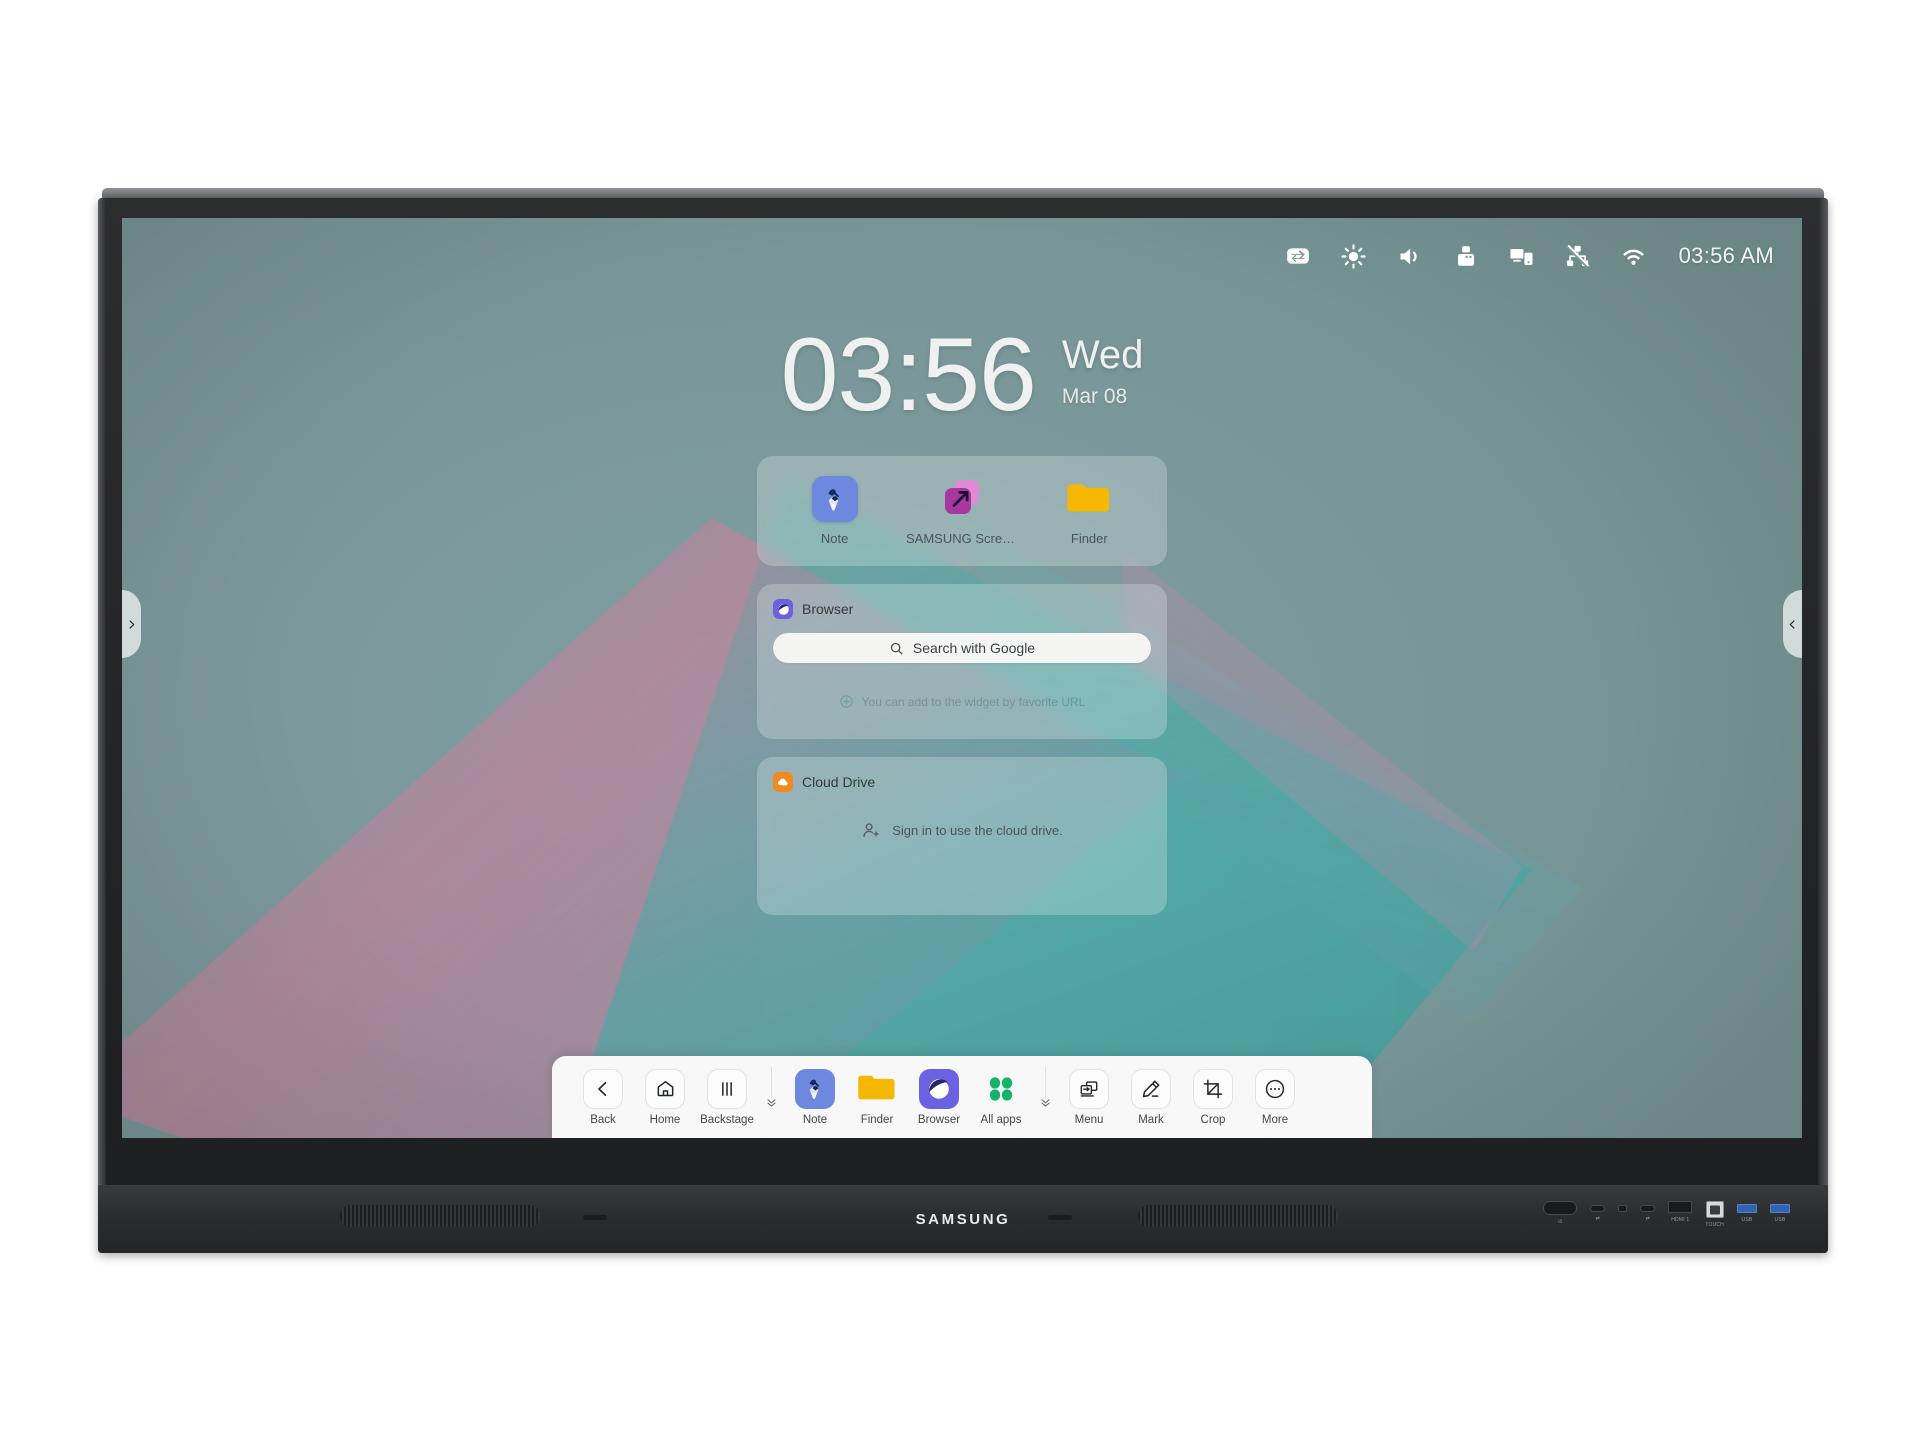 The image size is (1920, 1440). I want to click on samsung-logo: SAMSUNG, so click(963, 1219).